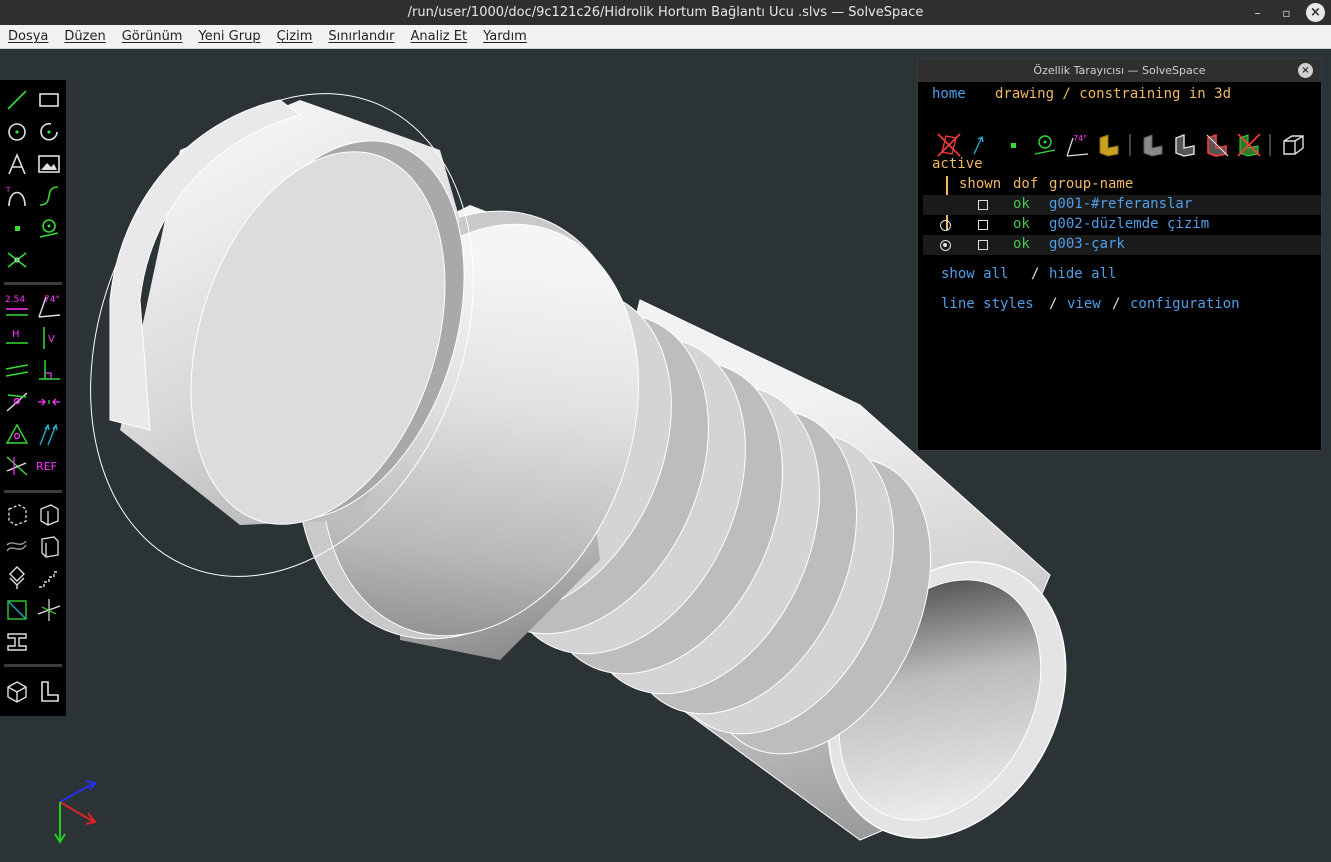 The height and width of the screenshot is (862, 1331). Describe the element at coordinates (17, 306) in the screenshot. I see `distance-constraint-icon: 2.54` at that location.